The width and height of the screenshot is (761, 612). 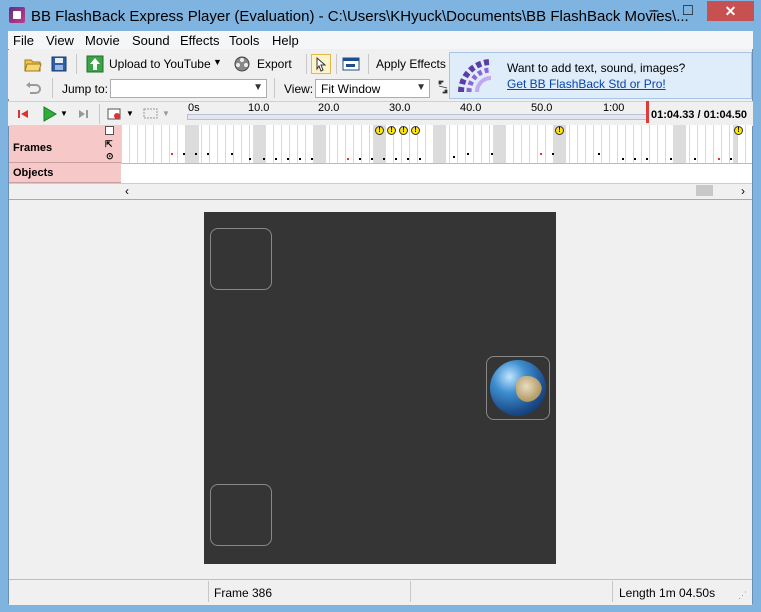 What do you see at coordinates (243, 593) in the screenshot?
I see `frame-status: Frame 386` at bounding box center [243, 593].